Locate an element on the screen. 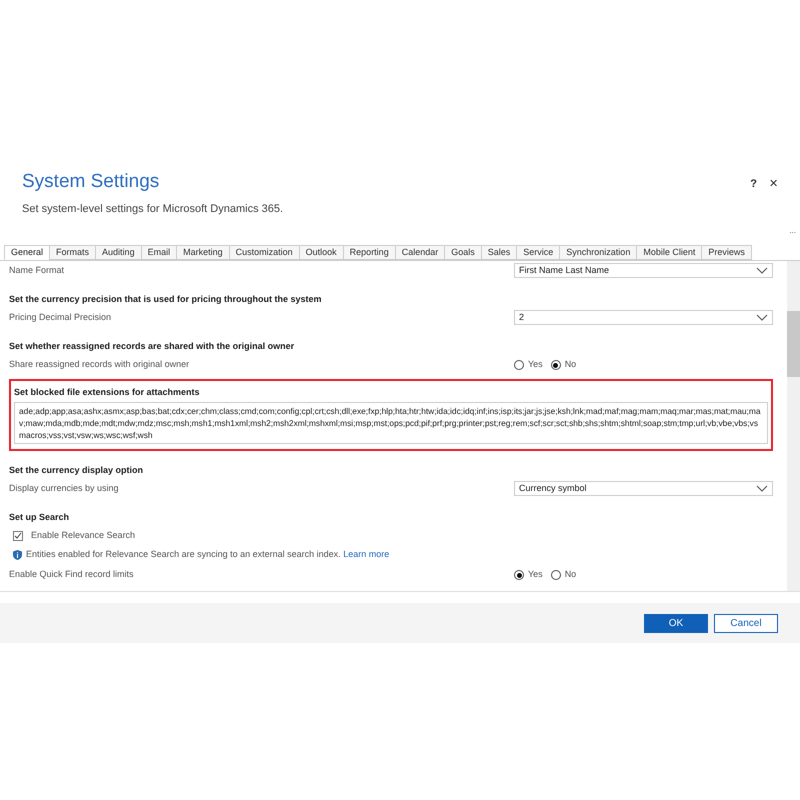  checkmark-icon is located at coordinates (18, 536).